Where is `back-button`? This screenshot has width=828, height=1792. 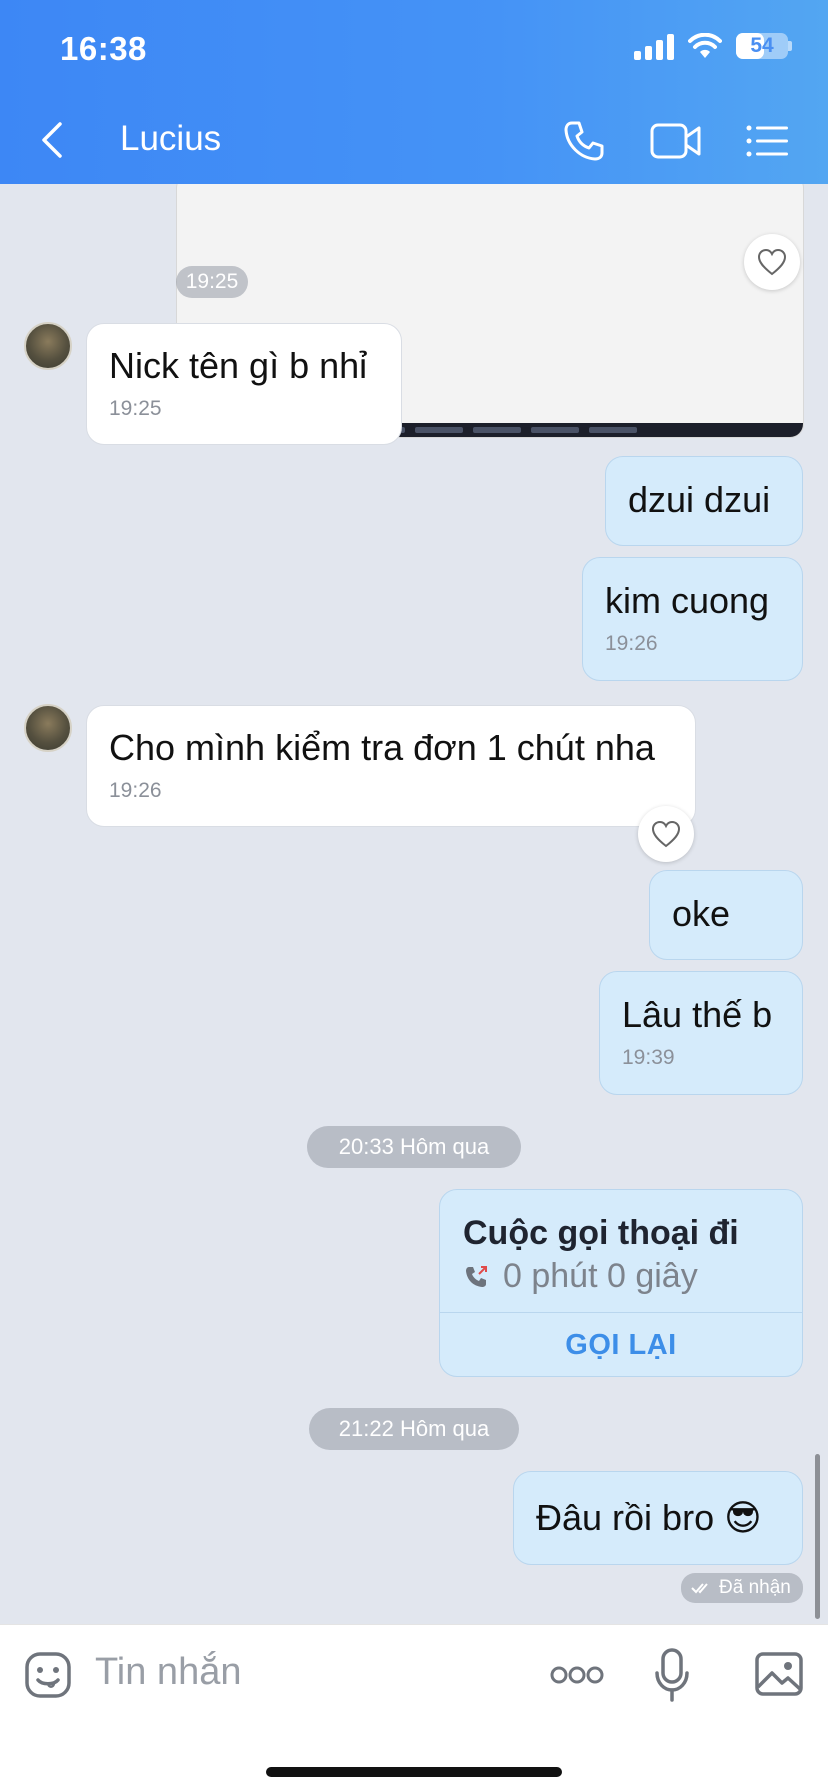 back-button is located at coordinates (58, 140).